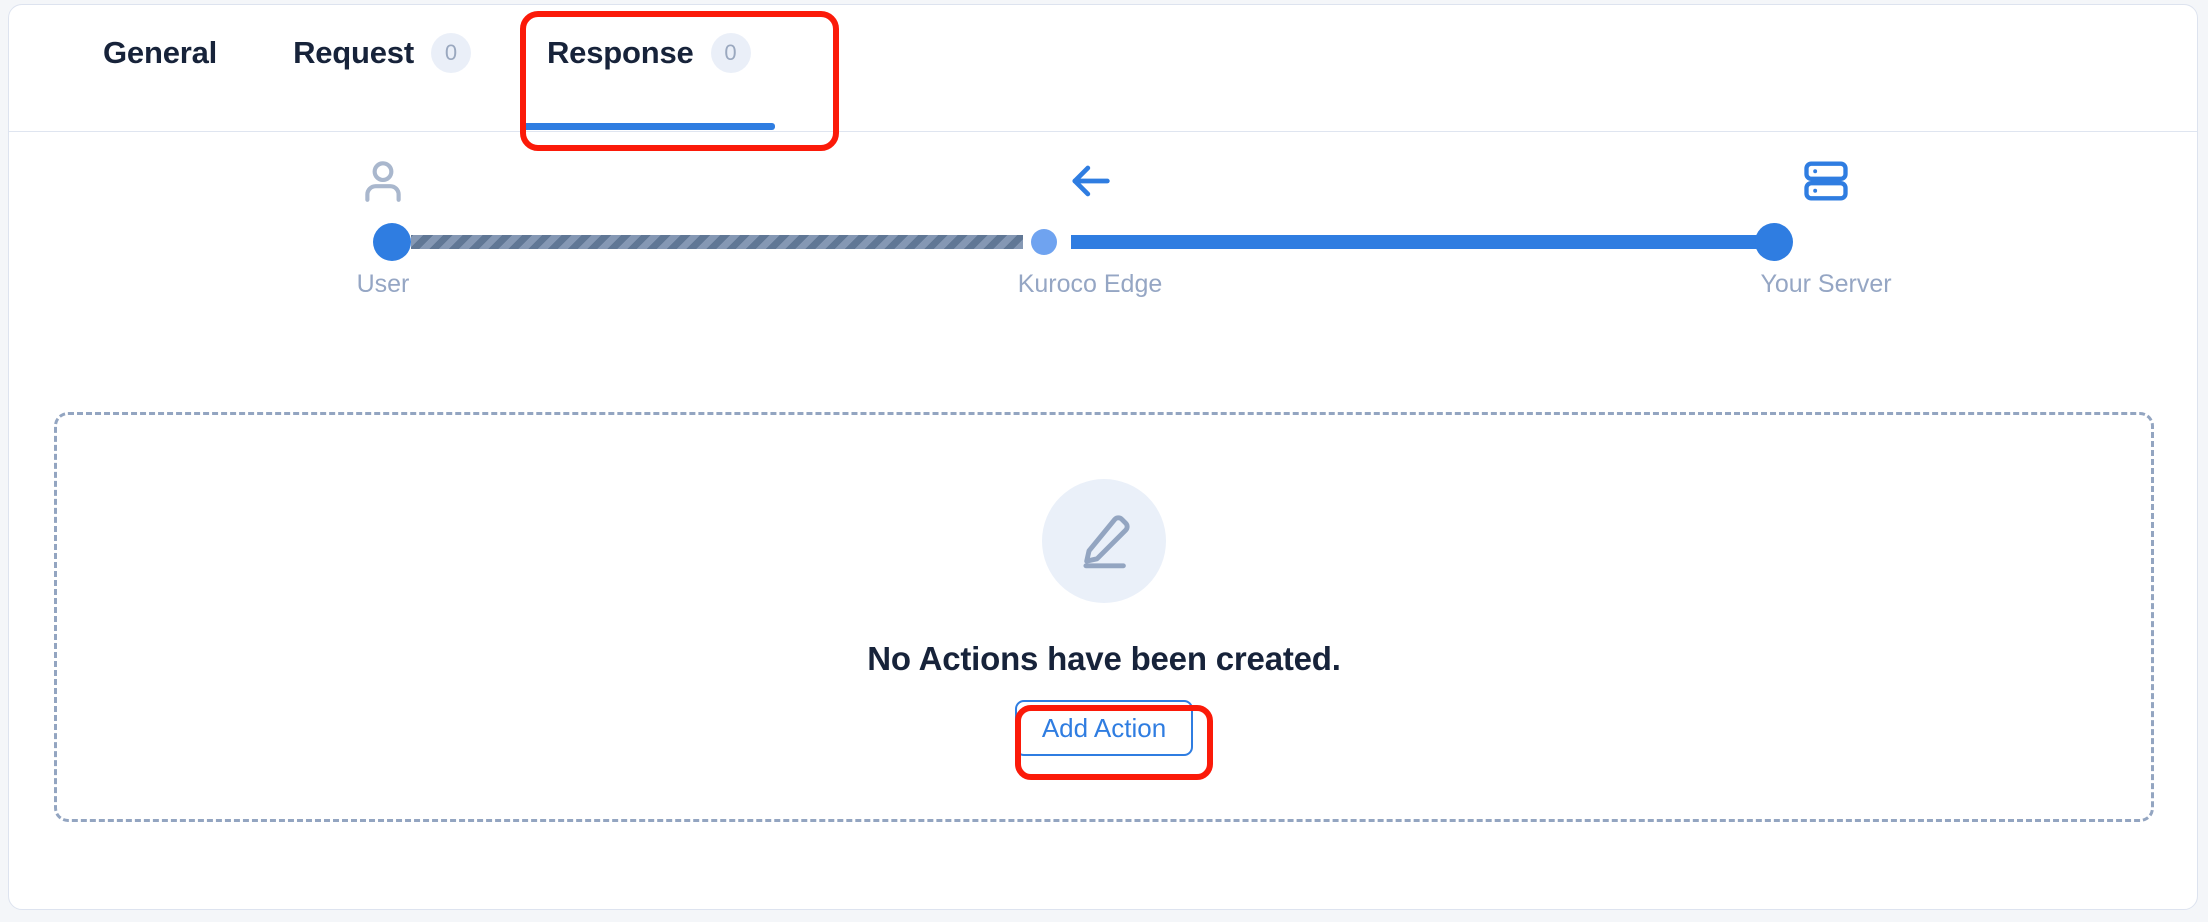 The width and height of the screenshot is (2208, 922). I want to click on flow-segment-edge-to-server, so click(1417, 242).